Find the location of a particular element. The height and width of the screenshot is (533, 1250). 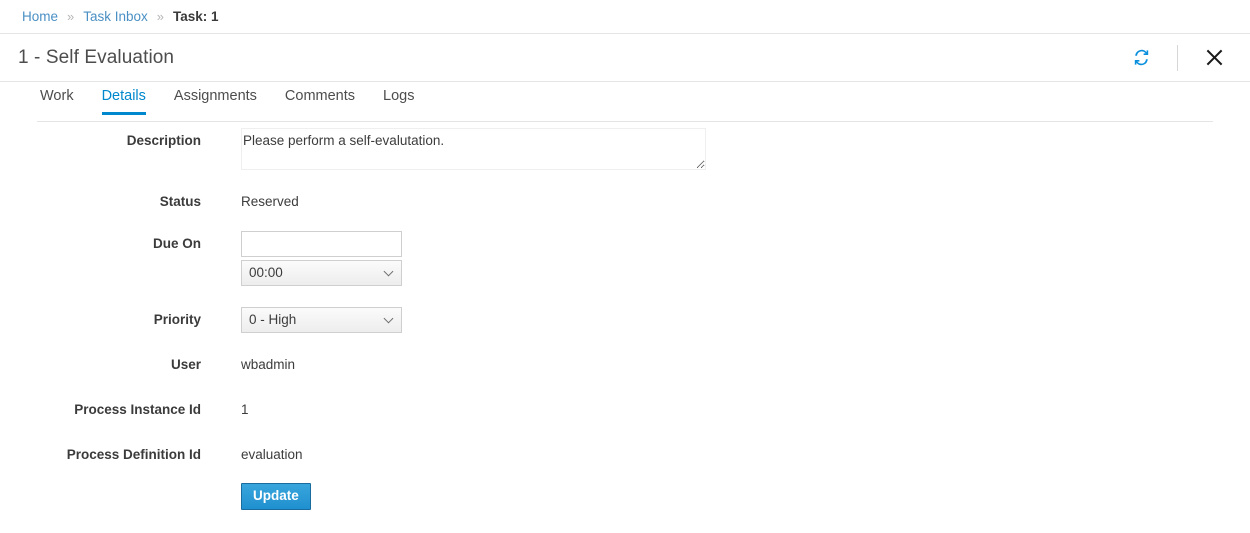

due-on-label: Due On is located at coordinates (176, 243).